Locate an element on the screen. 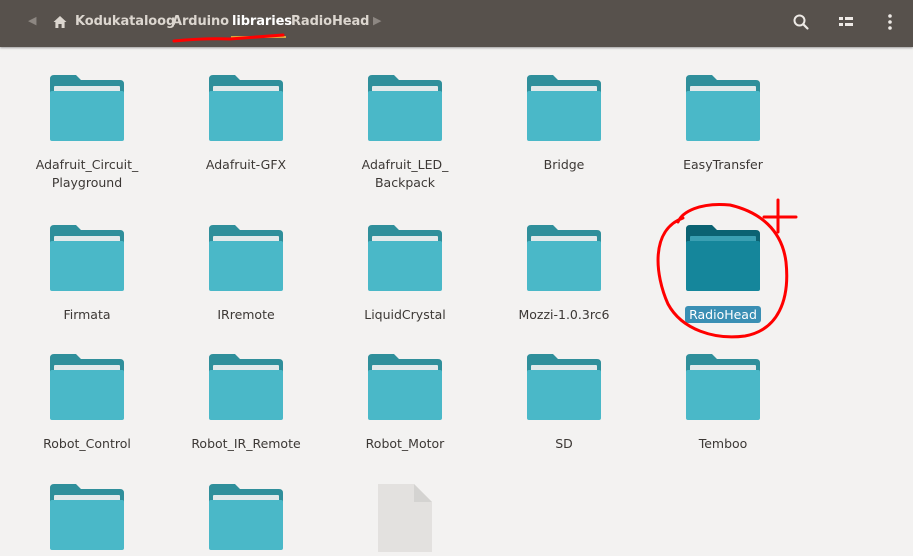 The width and height of the screenshot is (913, 556). item-label-line: Temboo is located at coordinates (723, 443).